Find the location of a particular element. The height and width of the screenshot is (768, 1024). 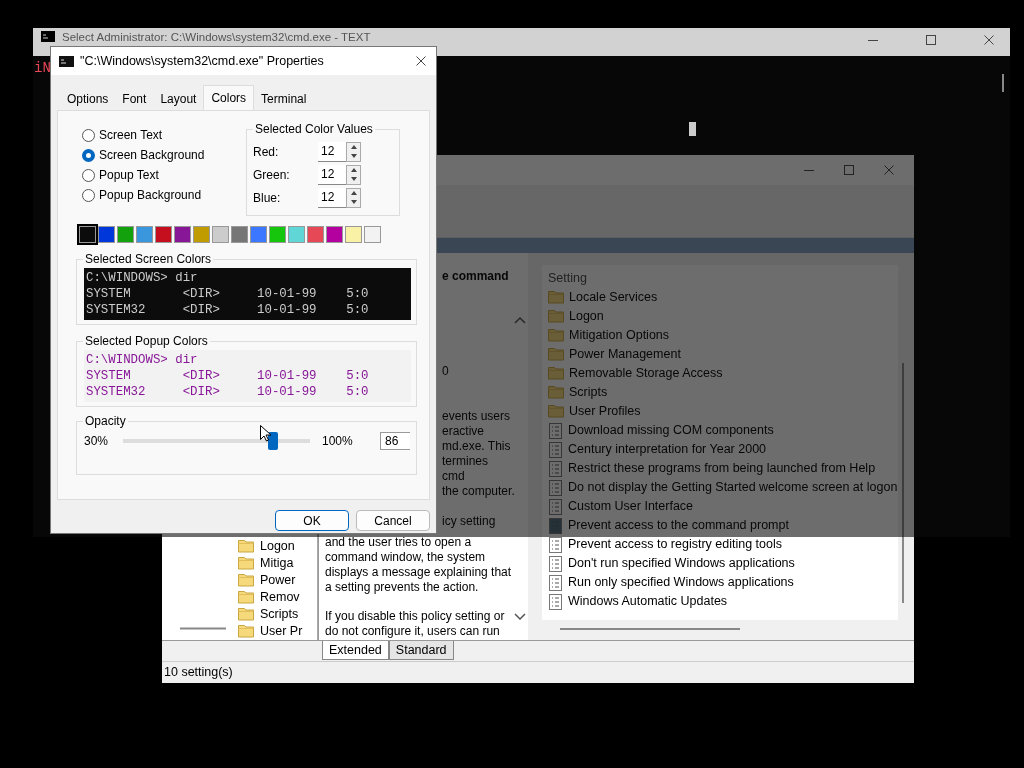

setting-item: Scripts is located at coordinates (723, 392).